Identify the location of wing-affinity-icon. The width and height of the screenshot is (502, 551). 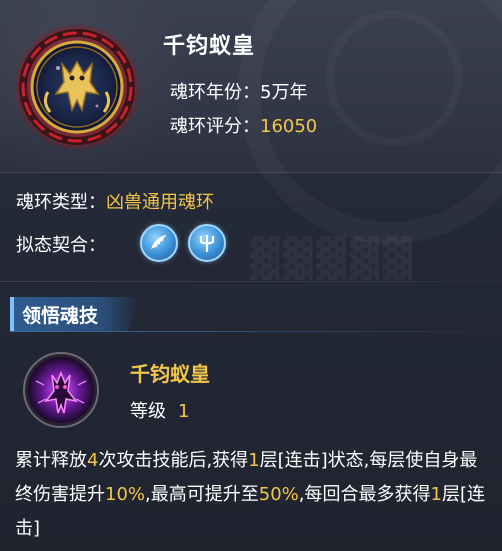
(159, 243).